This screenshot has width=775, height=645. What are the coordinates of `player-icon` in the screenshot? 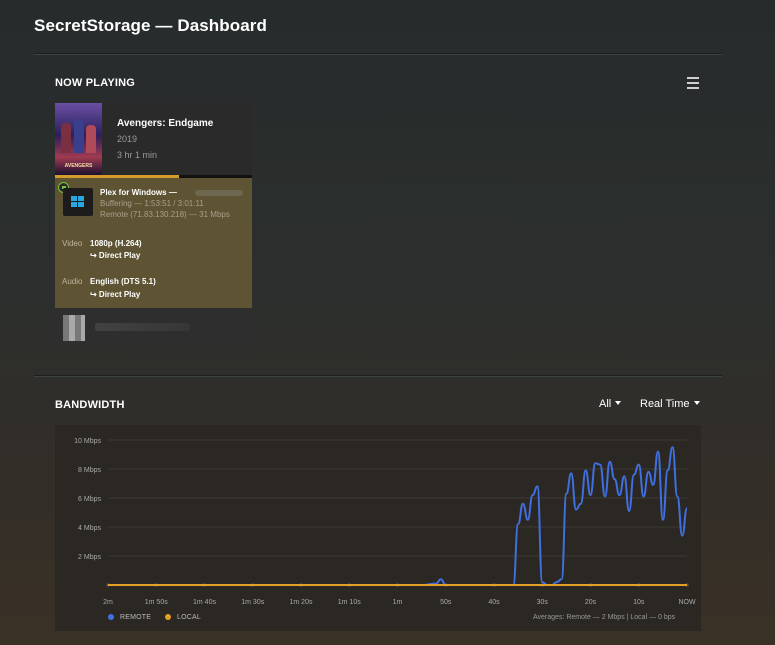 It's located at (78, 202).